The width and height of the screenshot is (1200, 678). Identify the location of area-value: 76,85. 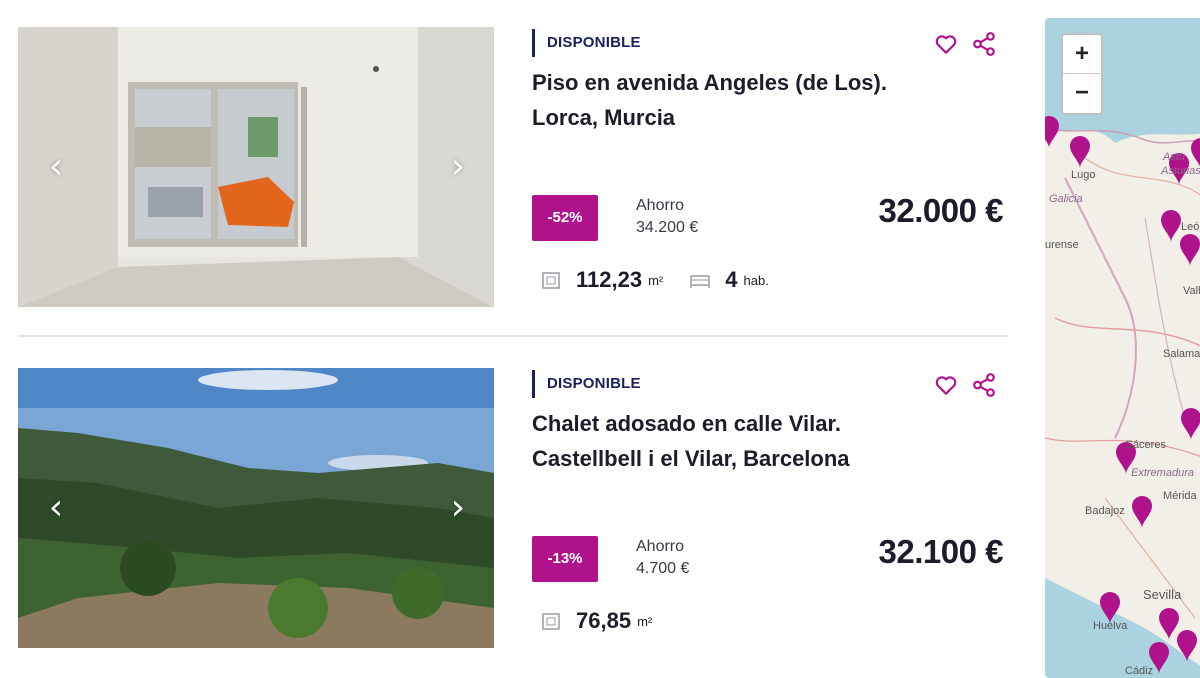
(604, 620).